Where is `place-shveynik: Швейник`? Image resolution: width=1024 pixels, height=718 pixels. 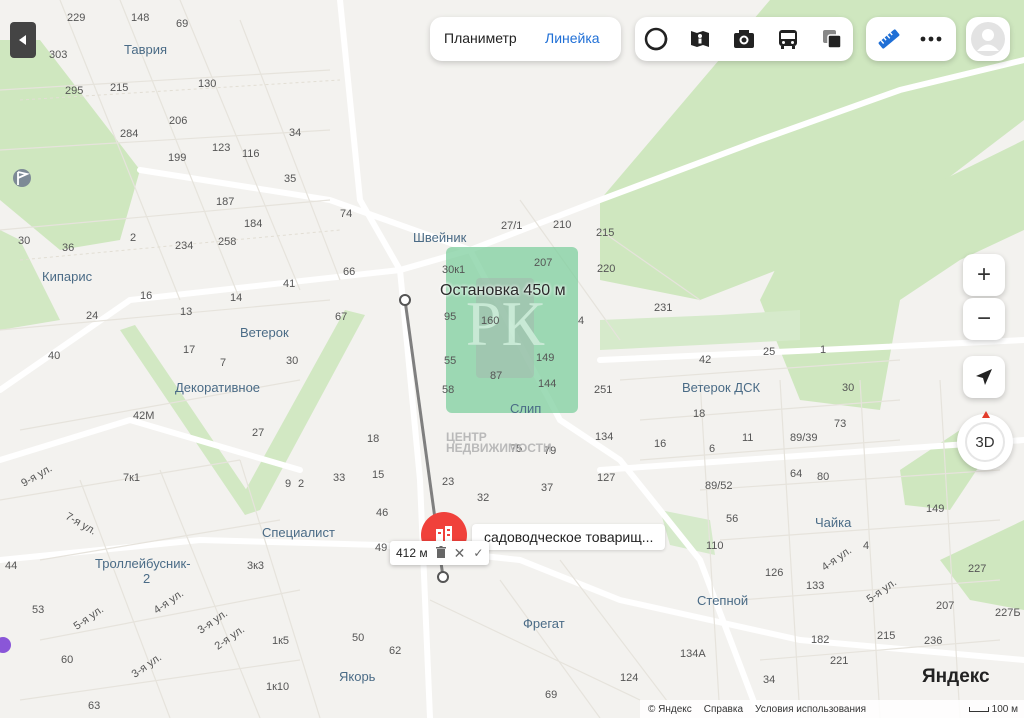 place-shveynik: Швейник is located at coordinates (439, 237).